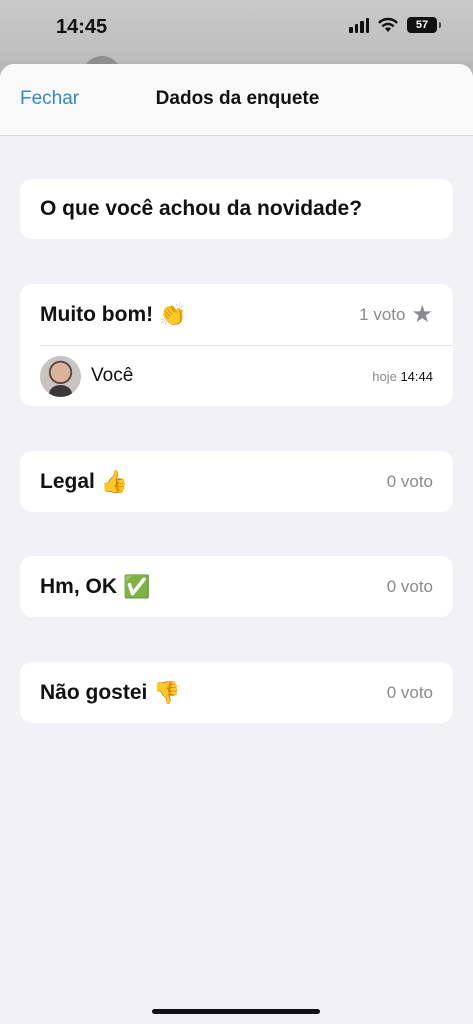  What do you see at coordinates (201, 208) in the screenshot?
I see `poll-question: O que você achou da novidade?` at bounding box center [201, 208].